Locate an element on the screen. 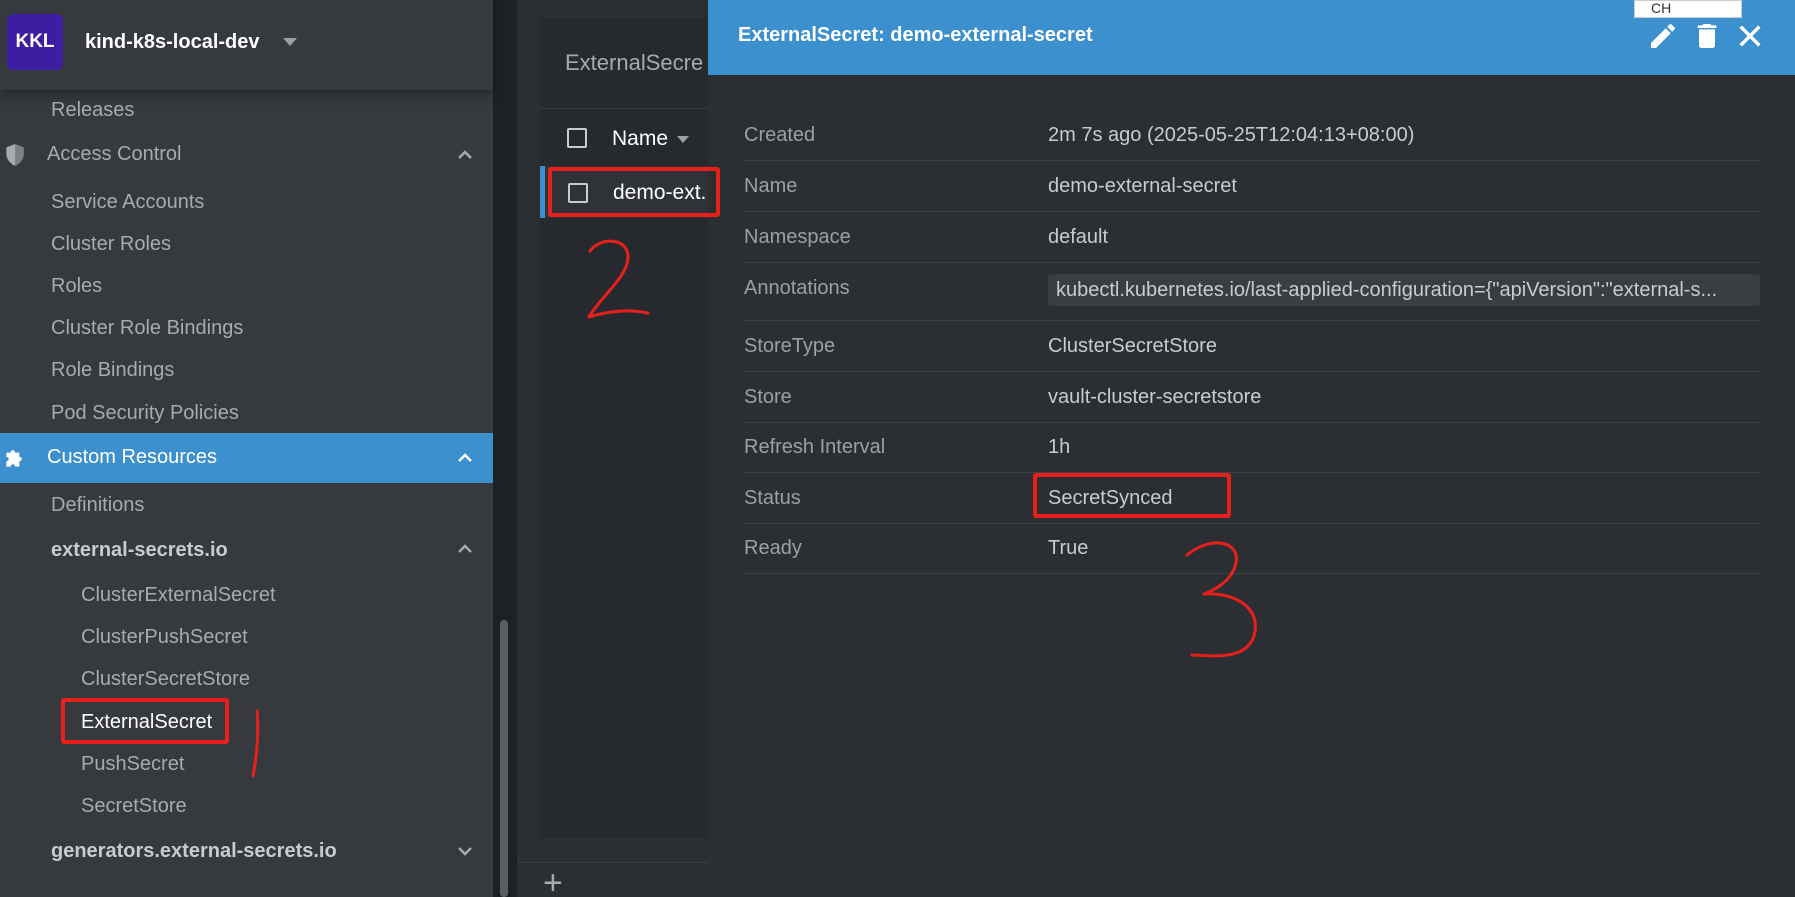  close-icon is located at coordinates (1750, 36).